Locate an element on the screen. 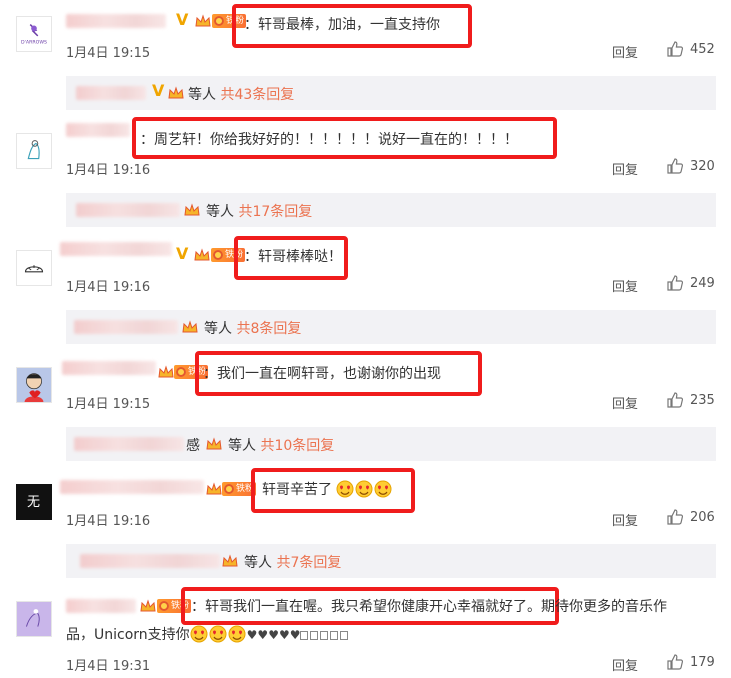  comment-text: ：周艺轩！你给我好好的！！！！！！说好一直在的！！！！ is located at coordinates (329, 140).